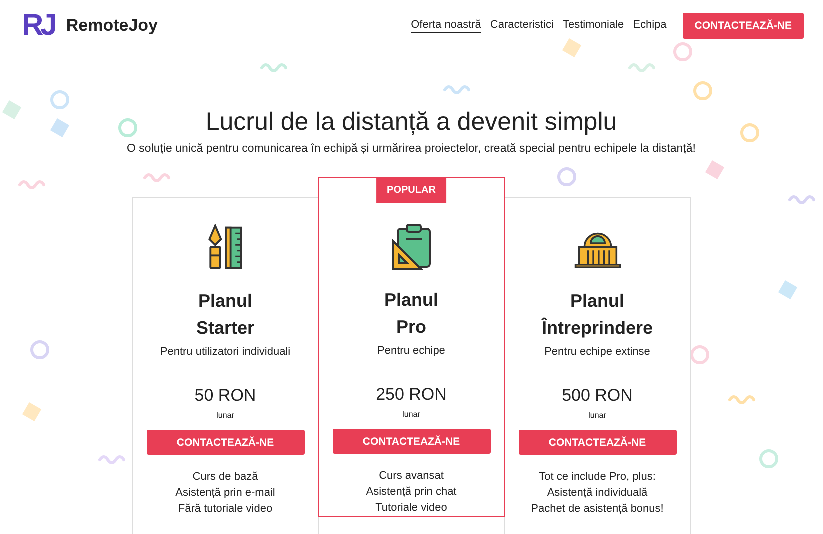 The width and height of the screenshot is (823, 534). Describe the element at coordinates (412, 351) in the screenshot. I see `plan-audience: Pentru echipe` at that location.